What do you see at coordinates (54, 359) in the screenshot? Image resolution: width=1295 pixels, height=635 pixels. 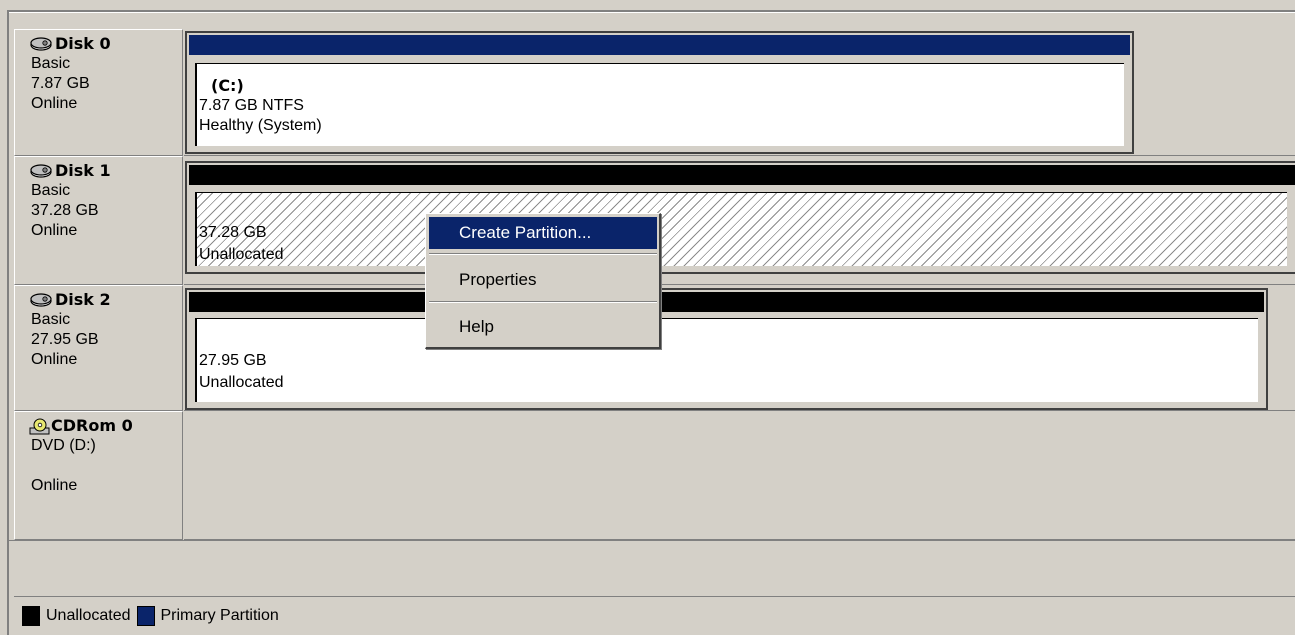 I see `disk-2-status: Online` at bounding box center [54, 359].